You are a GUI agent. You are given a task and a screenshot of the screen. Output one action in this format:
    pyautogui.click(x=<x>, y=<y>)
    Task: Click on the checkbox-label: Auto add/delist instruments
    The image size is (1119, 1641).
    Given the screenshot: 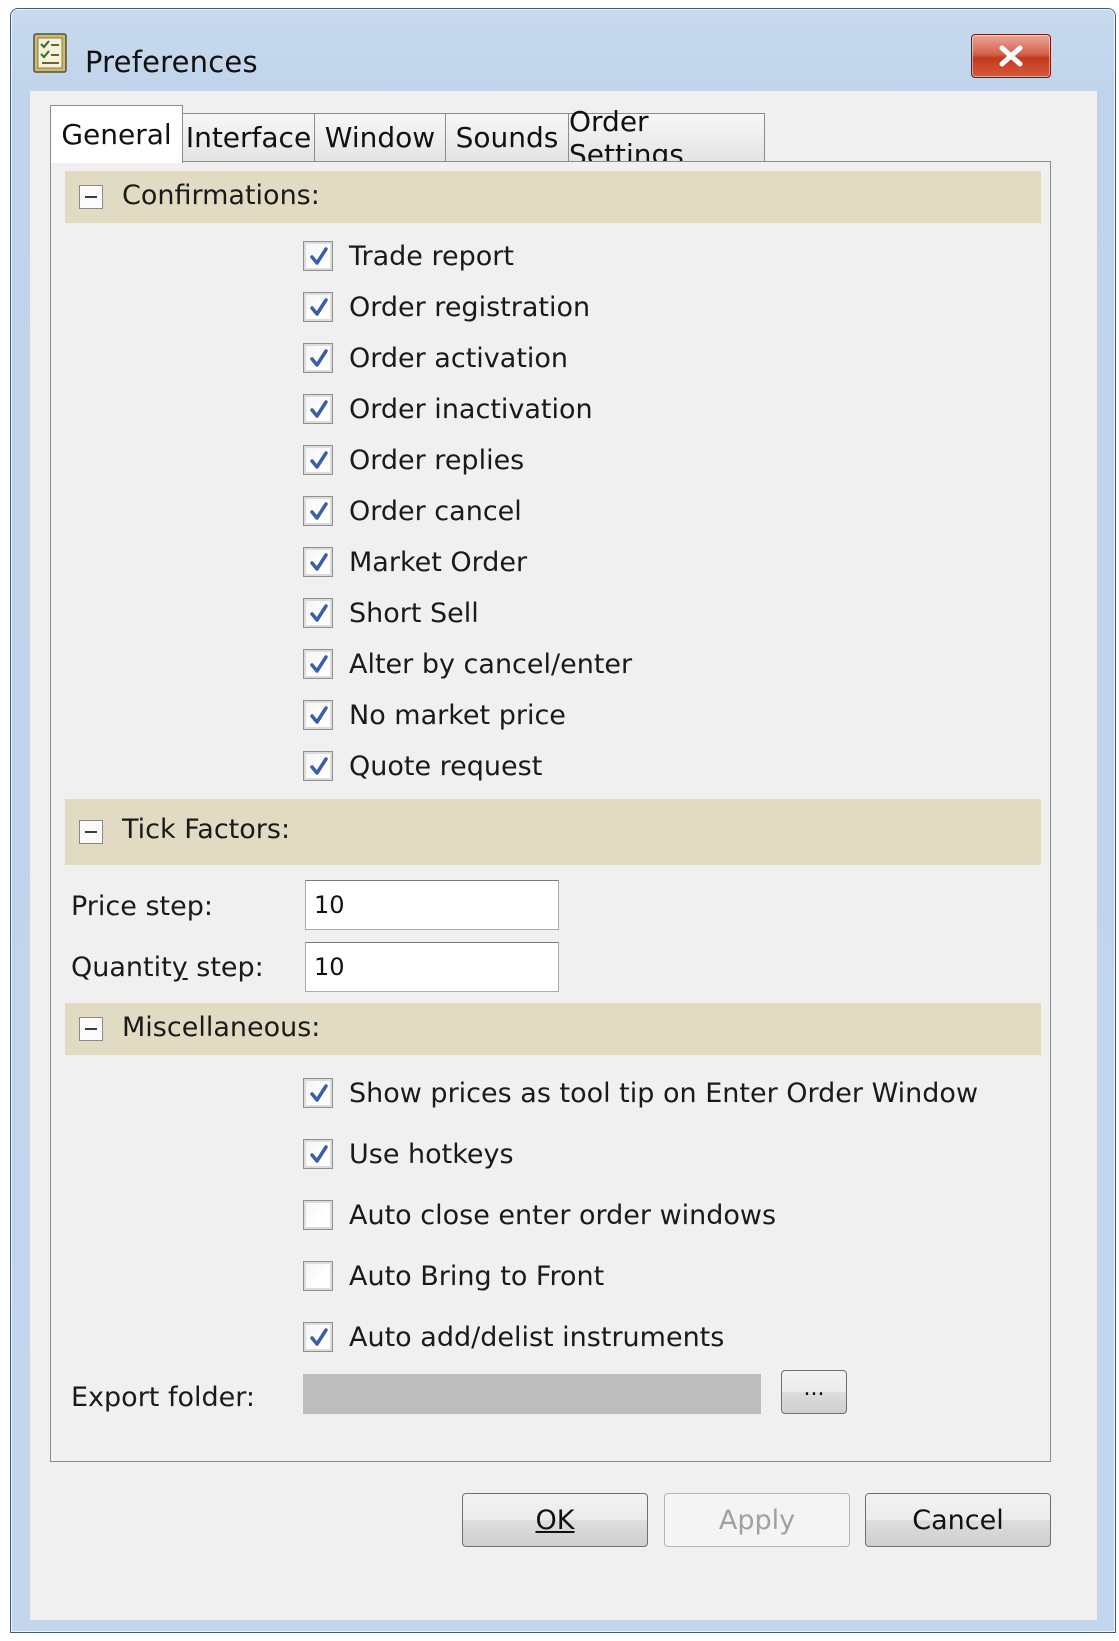 What is the action you would take?
    pyautogui.click(x=537, y=1337)
    